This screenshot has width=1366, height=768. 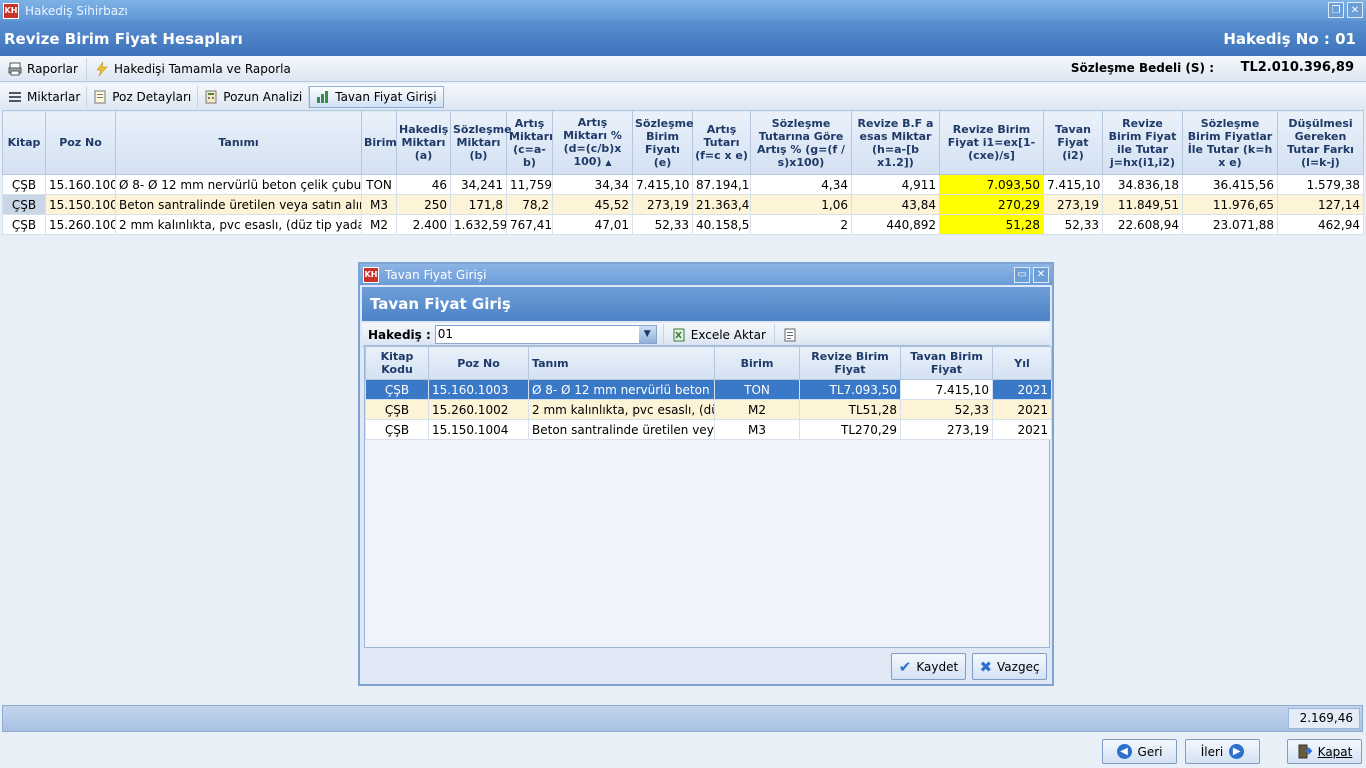 What do you see at coordinates (621, 409) in the screenshot?
I see `cell: 2 mm kalınlıkta, pvc esaslı, (düz tip` at bounding box center [621, 409].